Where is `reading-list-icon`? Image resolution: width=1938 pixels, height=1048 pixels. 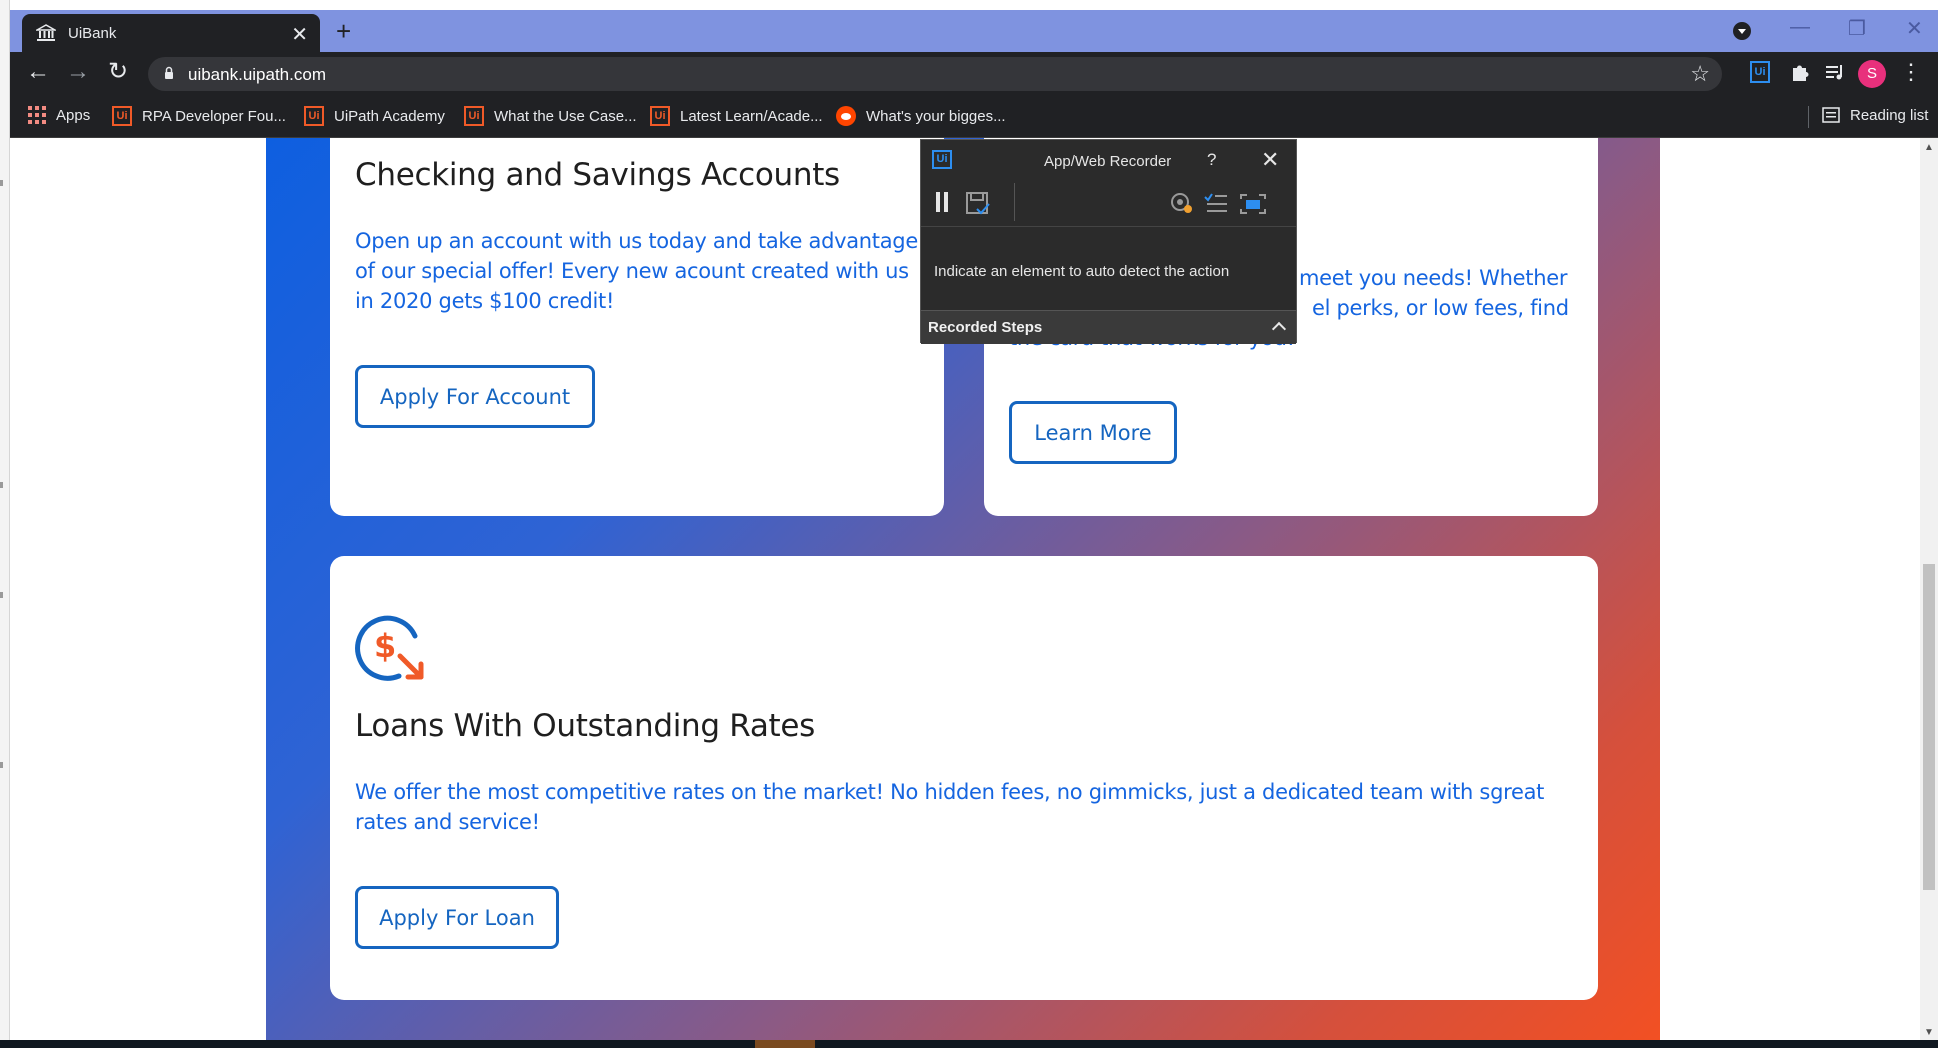
reading-list-icon is located at coordinates (1831, 115).